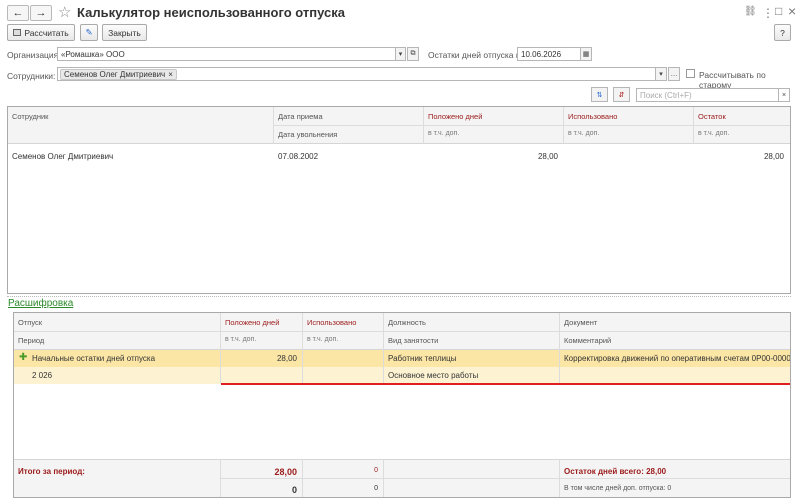 Image resolution: width=800 pixels, height=504 pixels. What do you see at coordinates (549, 54) in the screenshot?
I see `date-field: 10.06.2026` at bounding box center [549, 54].